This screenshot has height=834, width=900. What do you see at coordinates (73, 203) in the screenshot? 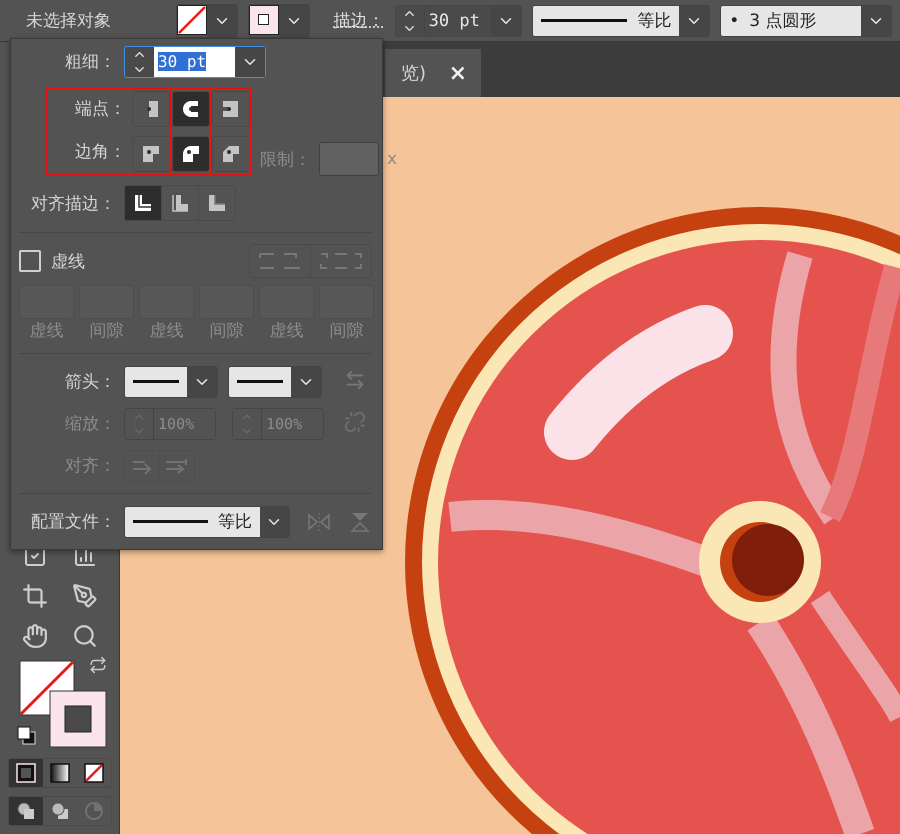
I see `align-stroke-label: 对齐描边：` at bounding box center [73, 203].